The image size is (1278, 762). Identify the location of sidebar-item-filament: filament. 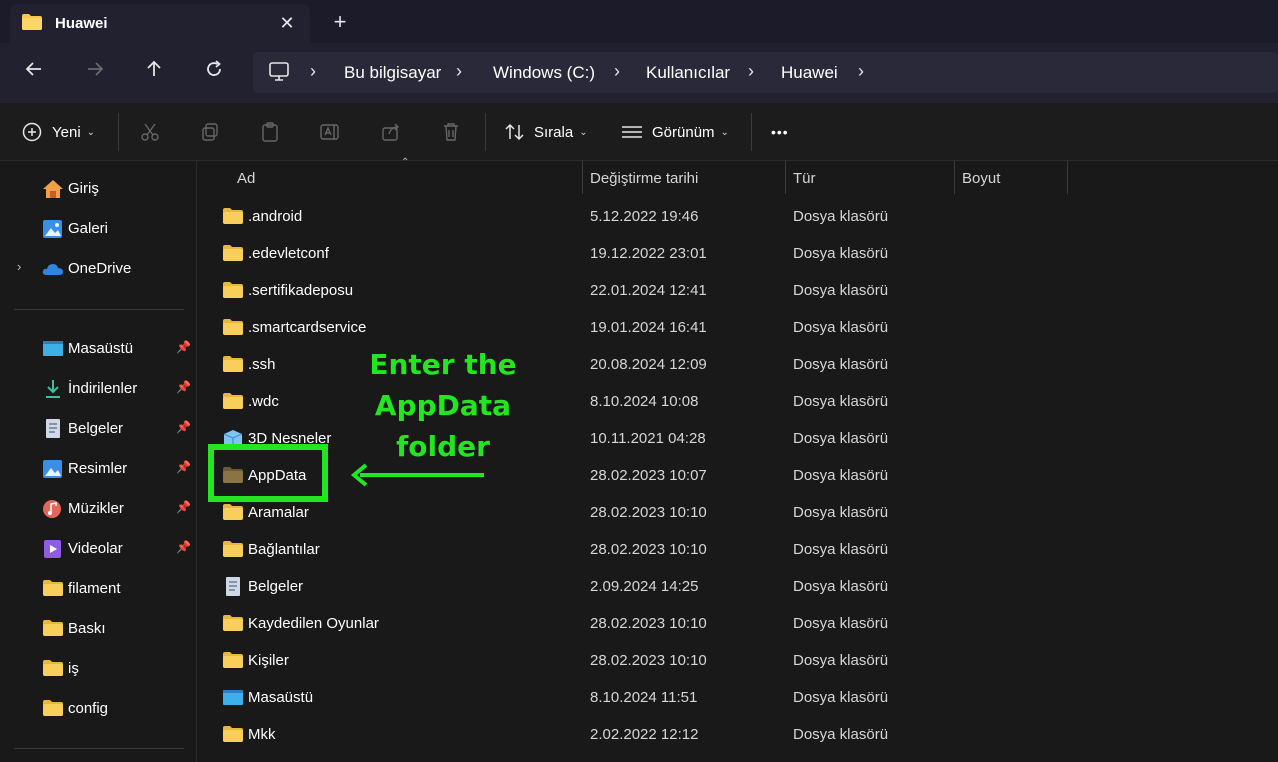
(98, 589).